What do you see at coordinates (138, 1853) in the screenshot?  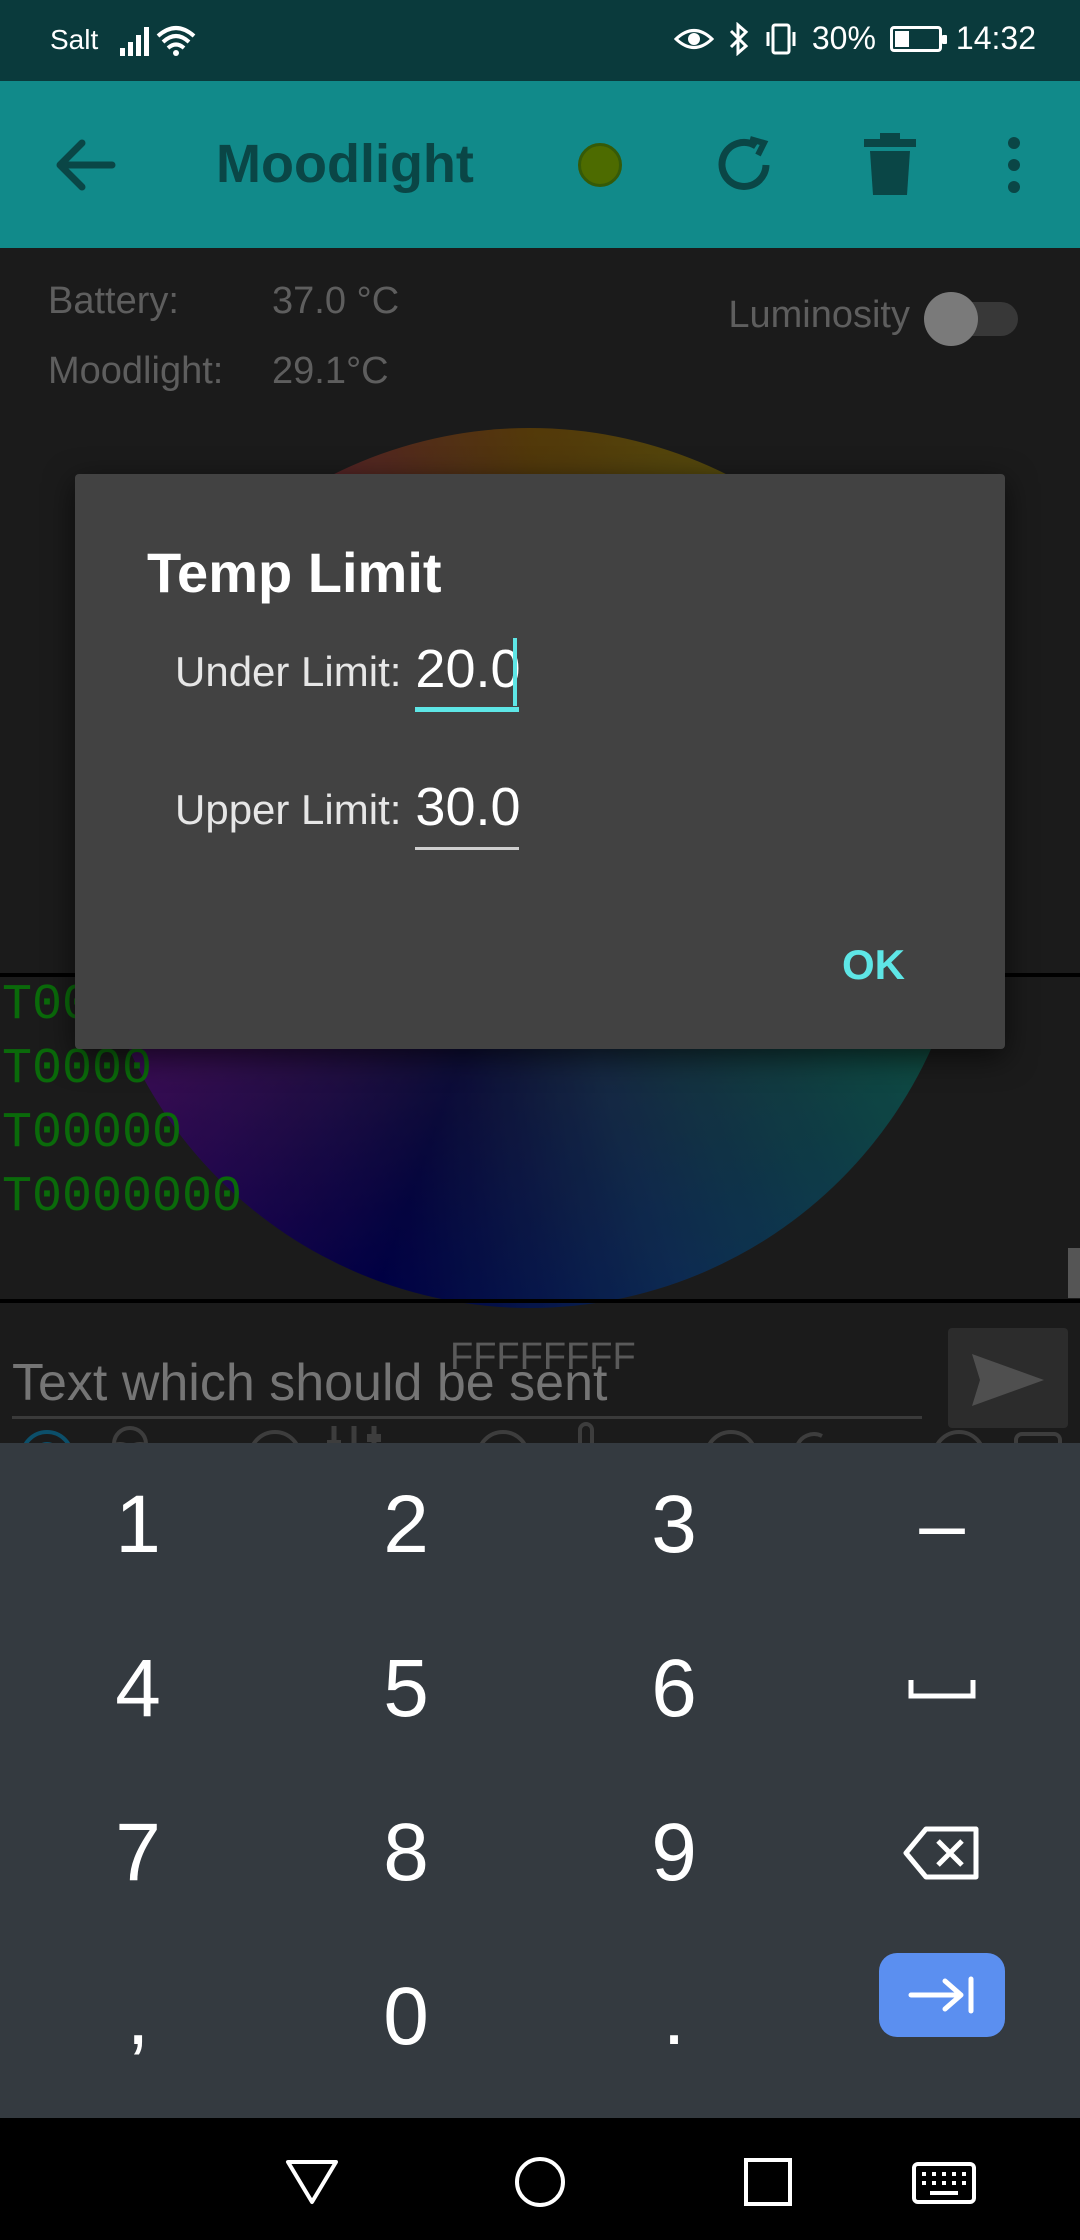 I see `key-7: 7` at bounding box center [138, 1853].